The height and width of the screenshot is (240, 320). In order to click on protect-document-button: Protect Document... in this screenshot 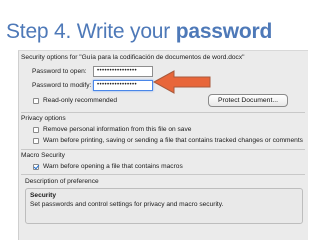, I will do `click(248, 100)`.